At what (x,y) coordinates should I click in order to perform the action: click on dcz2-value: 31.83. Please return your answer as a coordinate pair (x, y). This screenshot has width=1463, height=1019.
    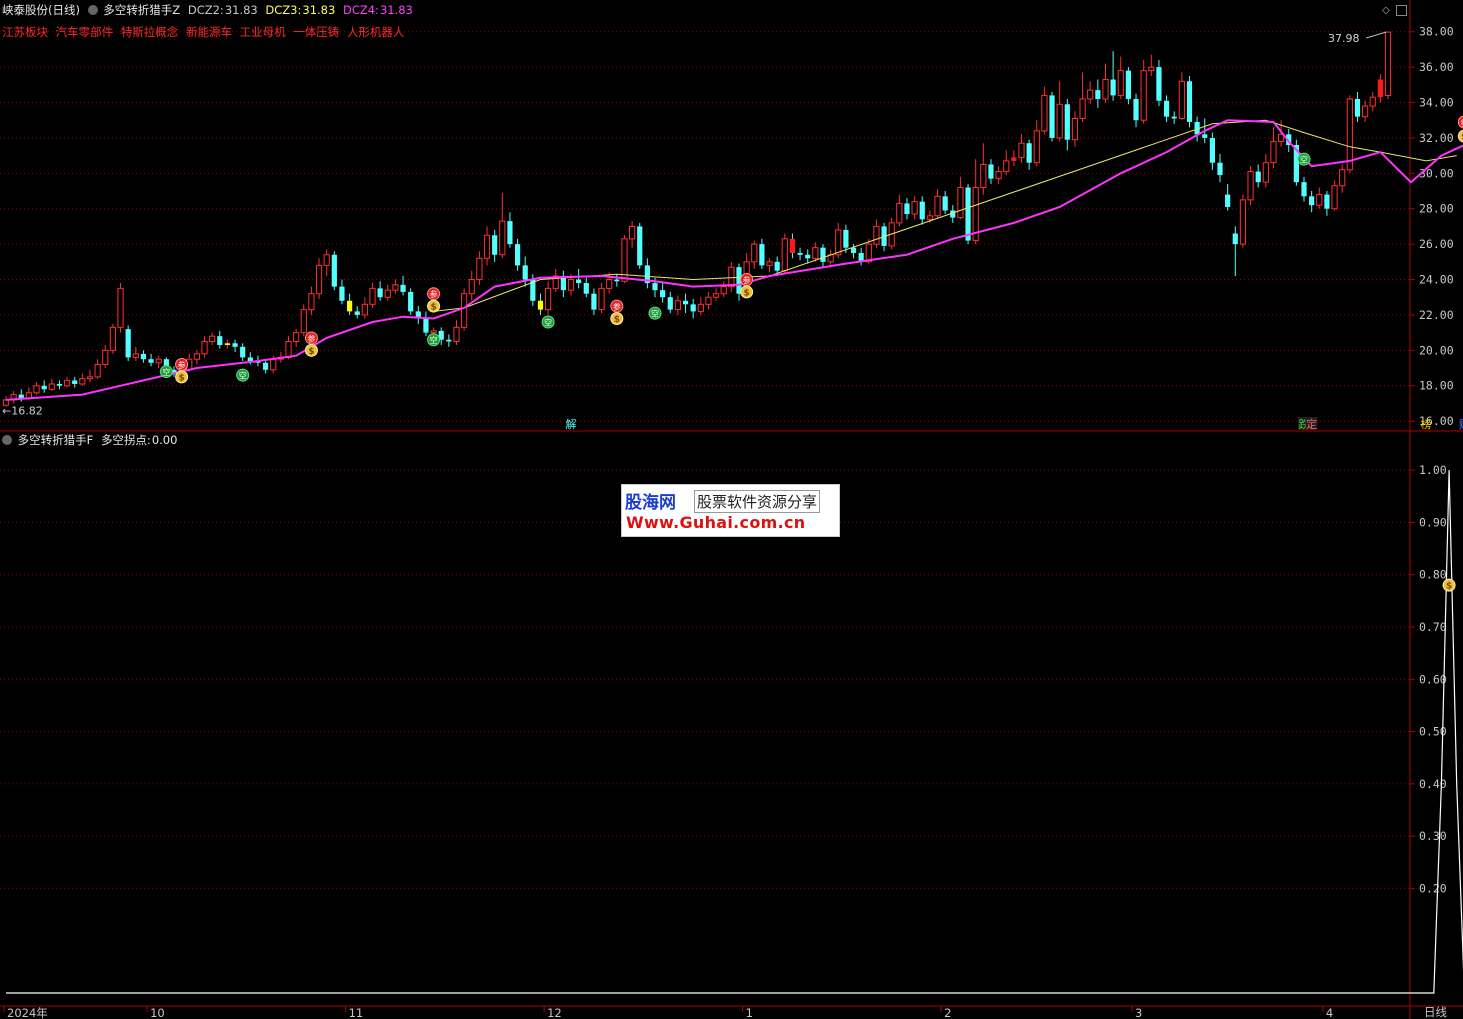
    Looking at the image, I should click on (241, 10).